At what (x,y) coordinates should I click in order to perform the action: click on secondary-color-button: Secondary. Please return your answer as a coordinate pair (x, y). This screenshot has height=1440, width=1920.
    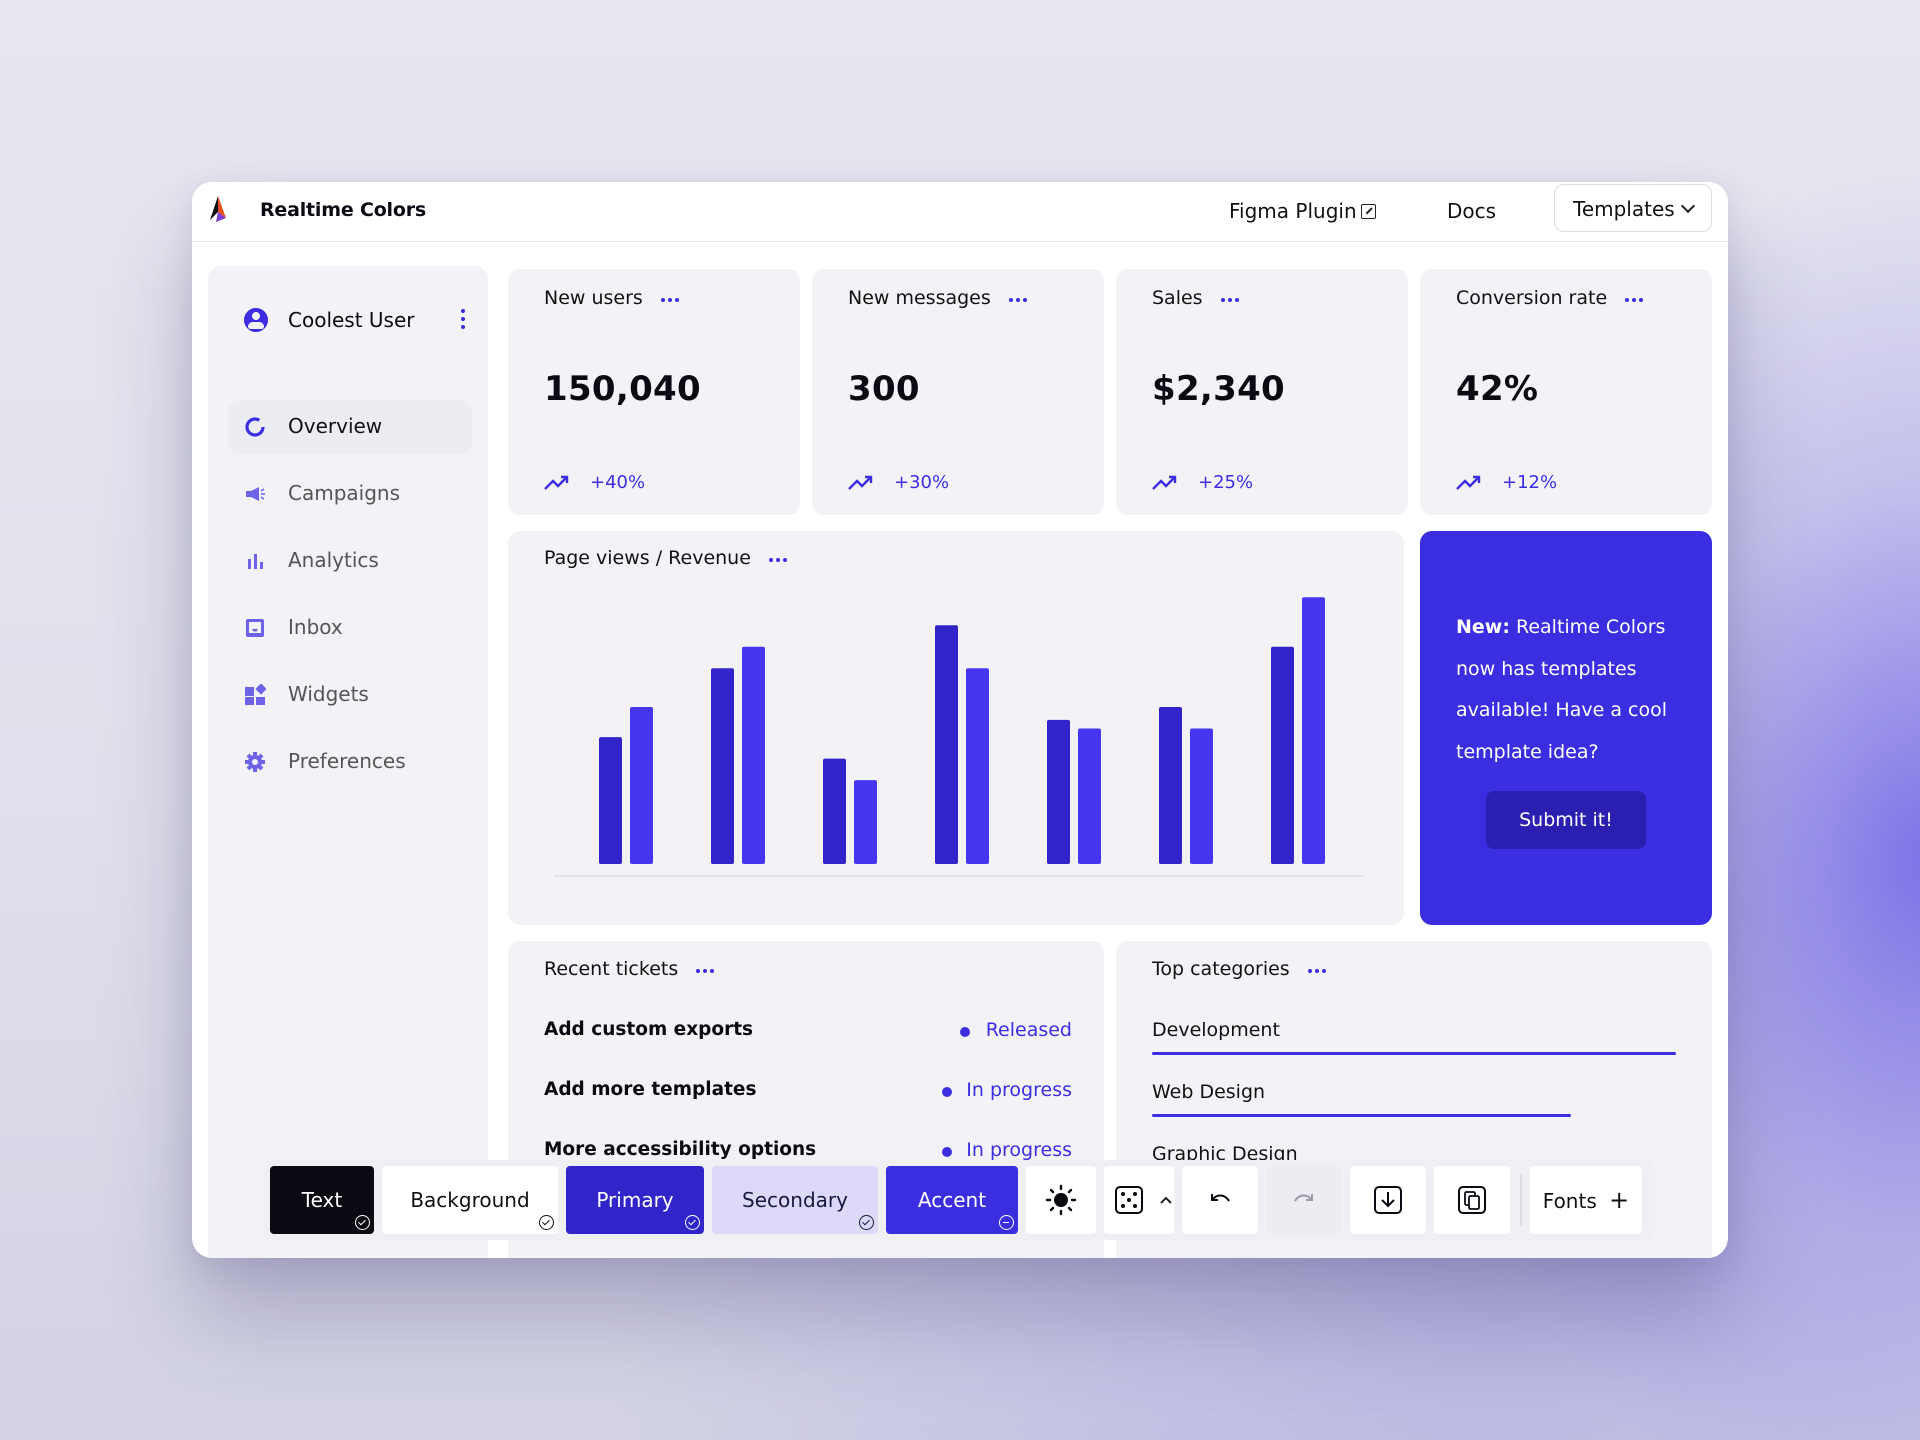
    Looking at the image, I should click on (795, 1200).